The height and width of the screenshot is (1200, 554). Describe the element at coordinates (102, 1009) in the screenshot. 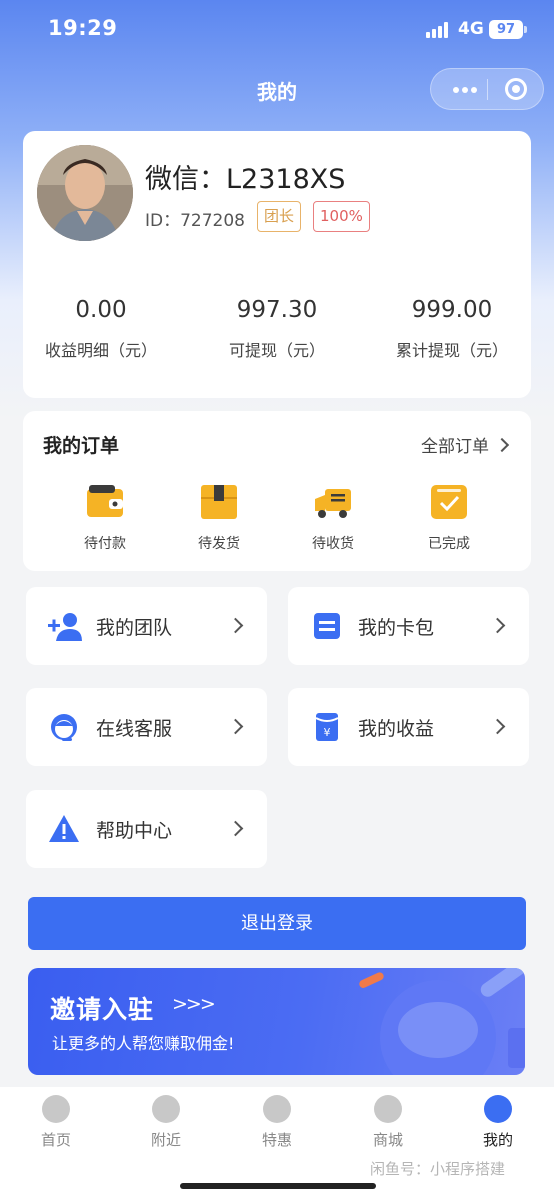

I see `invite-title: 邀请入驻` at that location.